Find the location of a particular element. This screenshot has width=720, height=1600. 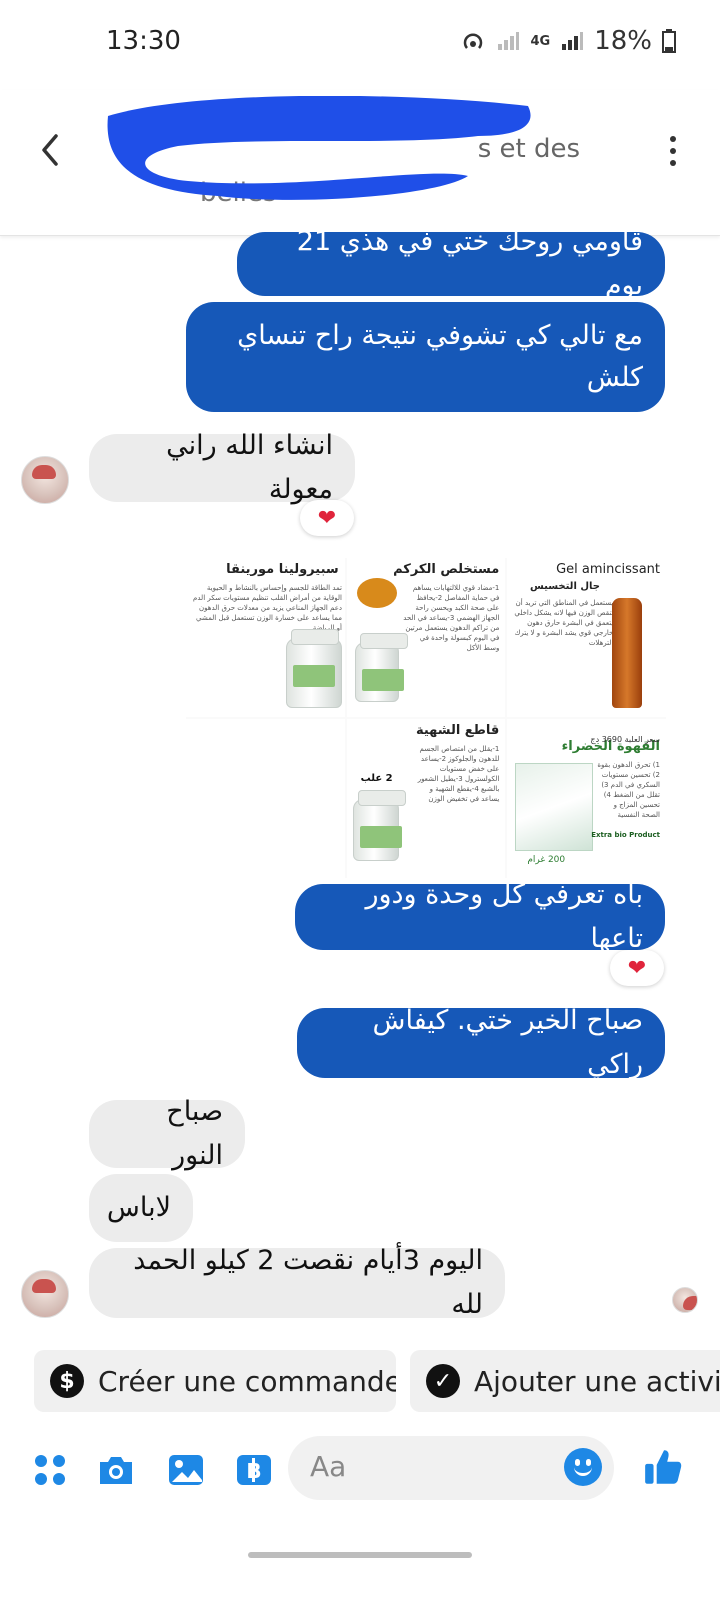

message-text: انشاء الله راني معولة is located at coordinates (249, 467).